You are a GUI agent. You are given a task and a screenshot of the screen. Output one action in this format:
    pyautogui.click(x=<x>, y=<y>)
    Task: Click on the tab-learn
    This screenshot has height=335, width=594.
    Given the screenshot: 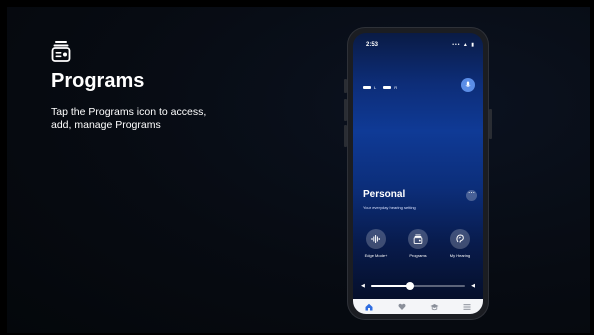 What is the action you would take?
    pyautogui.click(x=434, y=307)
    